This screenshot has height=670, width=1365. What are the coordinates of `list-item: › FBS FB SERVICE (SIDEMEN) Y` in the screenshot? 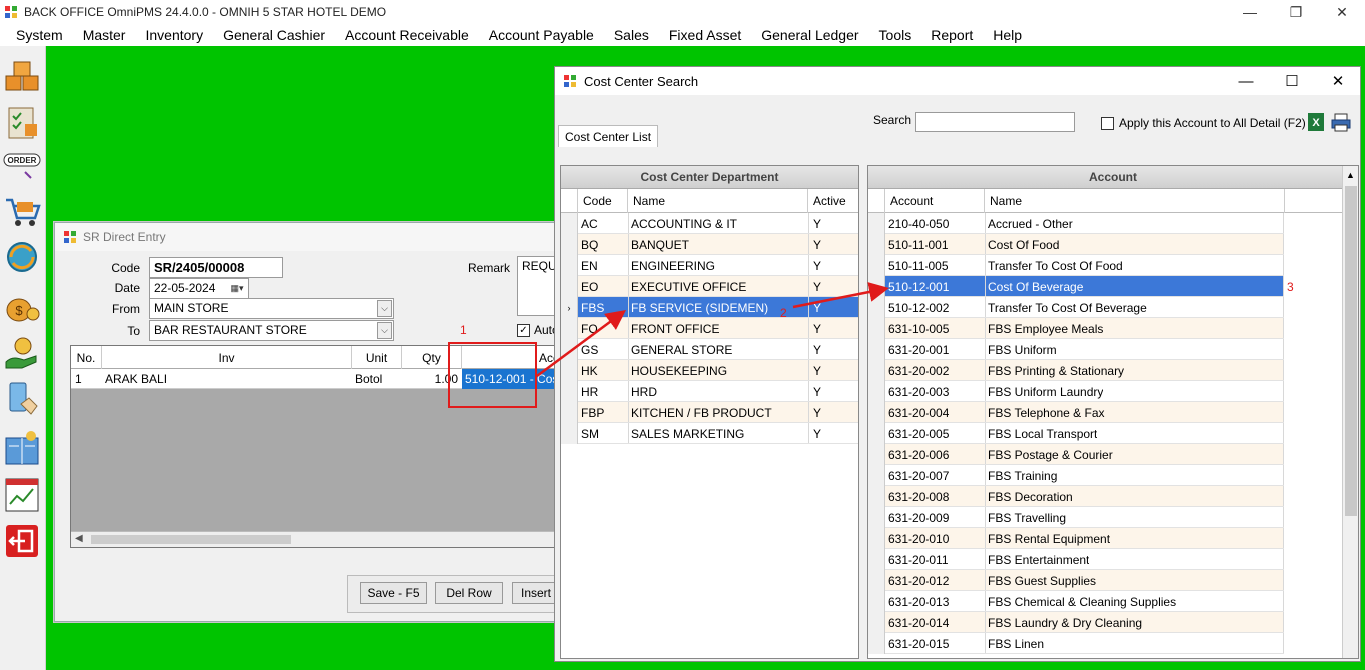 It's located at (709, 307).